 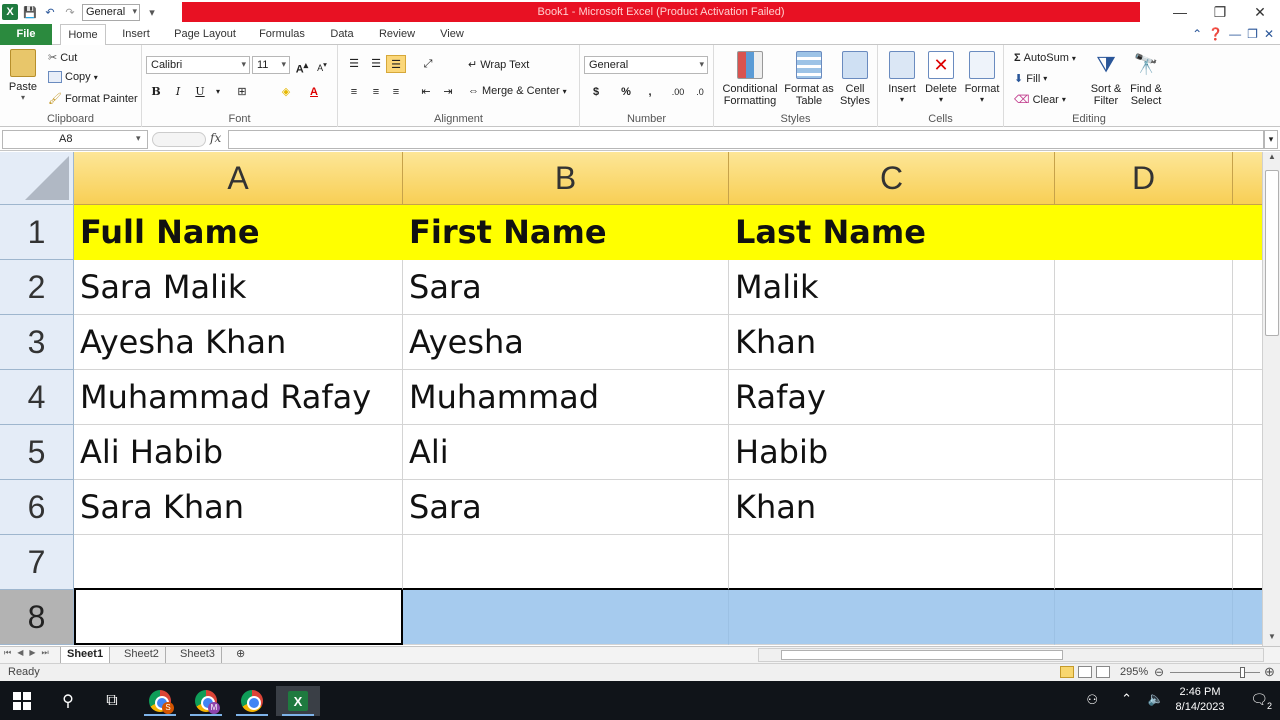 I want to click on qat-number-format-combo: General, so click(x=111, y=12).